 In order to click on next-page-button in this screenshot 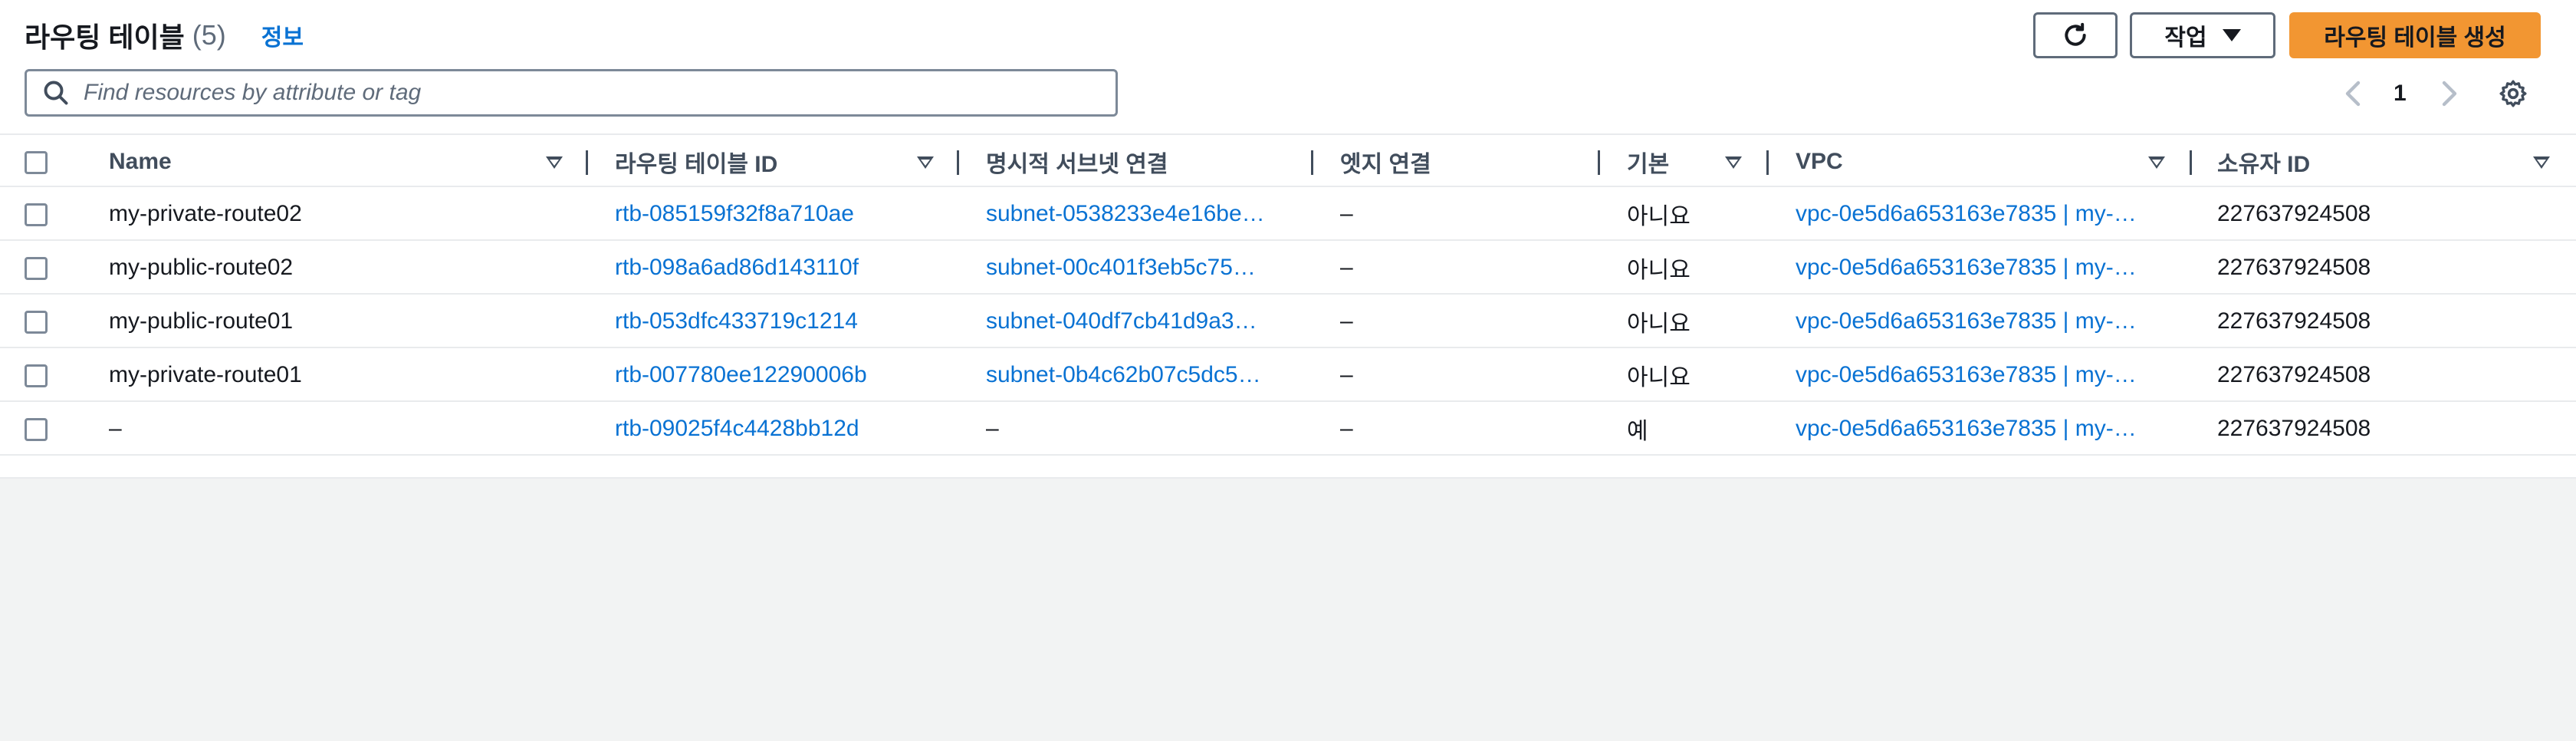, I will do `click(2448, 94)`.